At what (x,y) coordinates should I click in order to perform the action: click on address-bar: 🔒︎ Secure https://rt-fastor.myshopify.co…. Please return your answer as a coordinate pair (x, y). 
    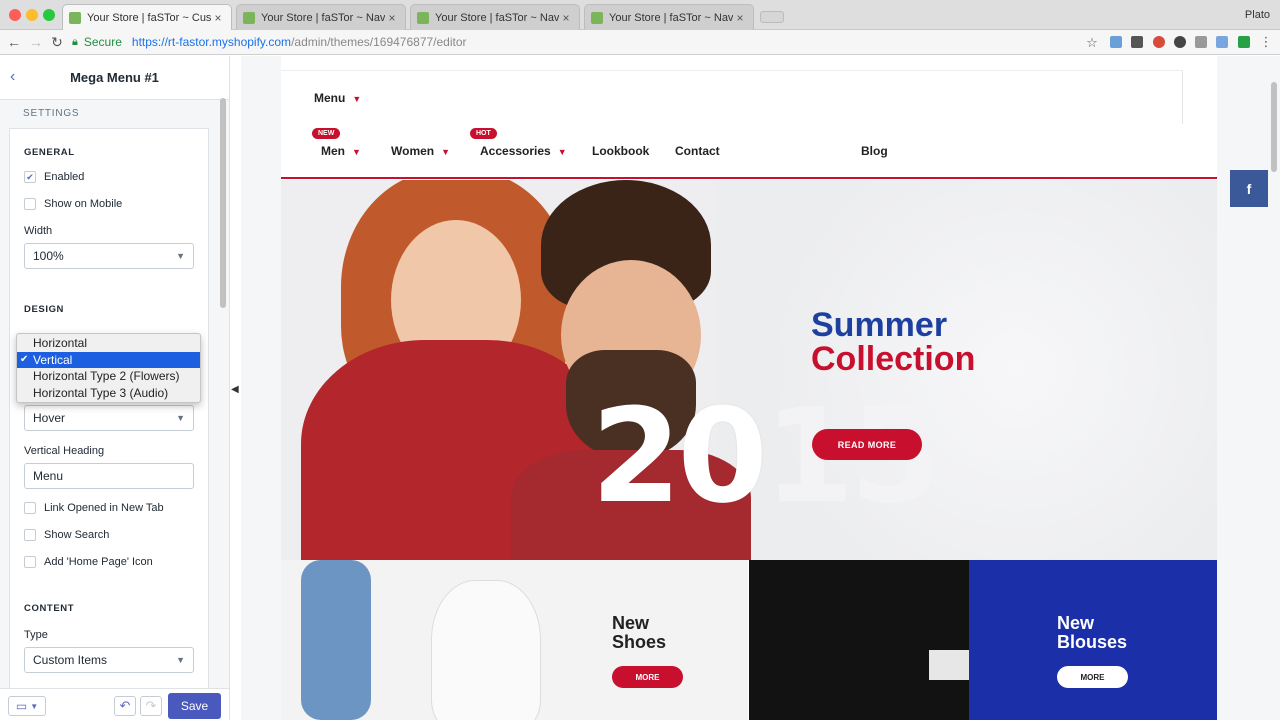
    Looking at the image, I should click on (587, 42).